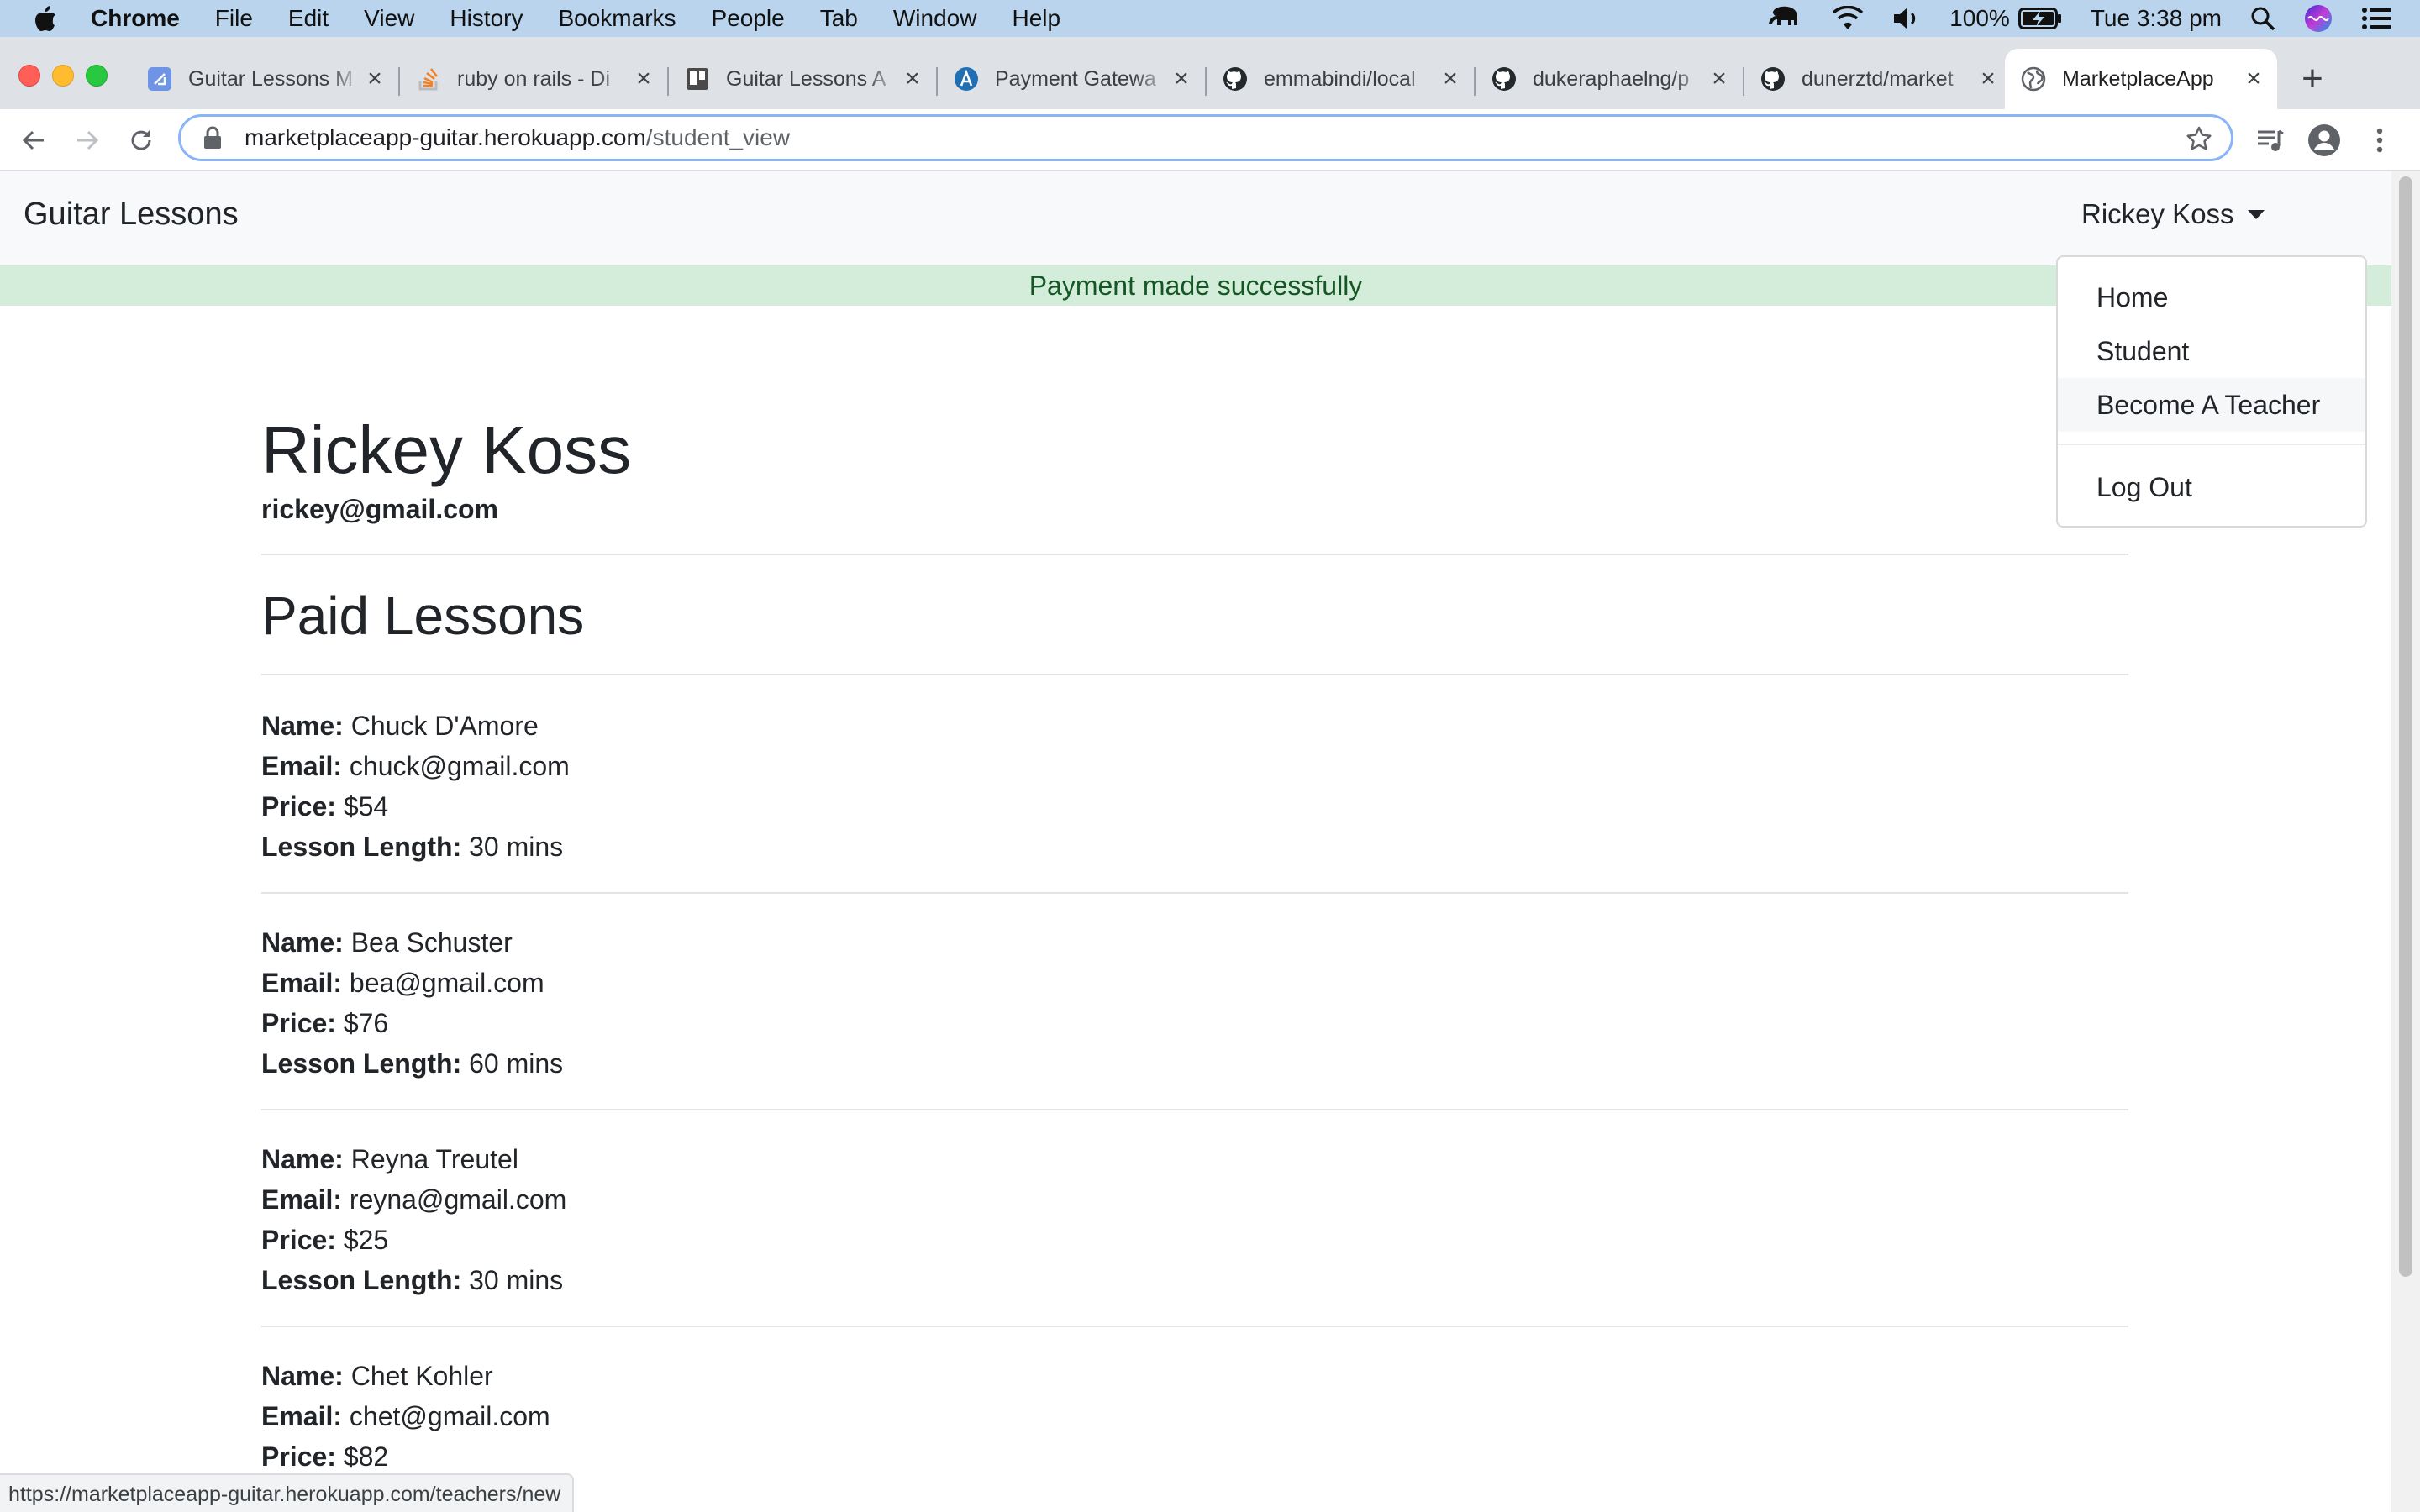 The width and height of the screenshot is (2420, 1512). I want to click on teacher-name: Reyna Treutel, so click(434, 1159).